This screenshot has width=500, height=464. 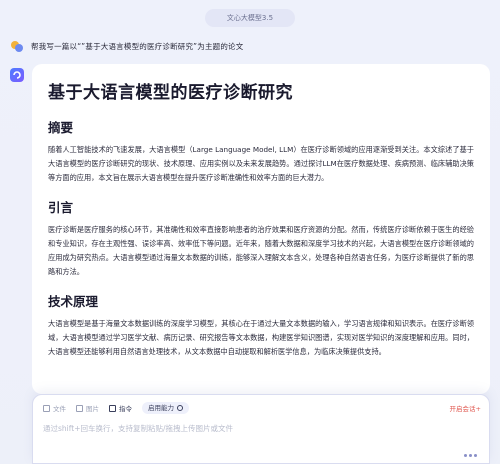 I want to click on command-button: 指令, so click(x=120, y=408).